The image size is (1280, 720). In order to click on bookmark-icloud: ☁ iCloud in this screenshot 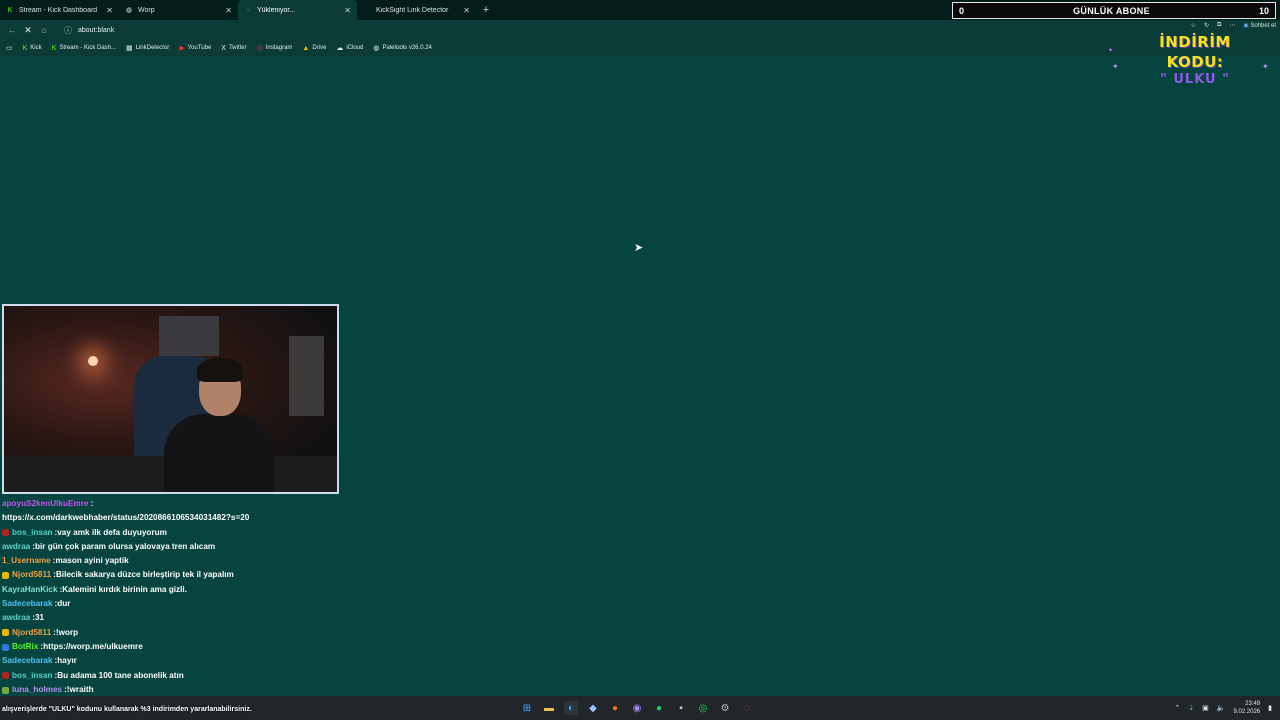, I will do `click(349, 48)`.